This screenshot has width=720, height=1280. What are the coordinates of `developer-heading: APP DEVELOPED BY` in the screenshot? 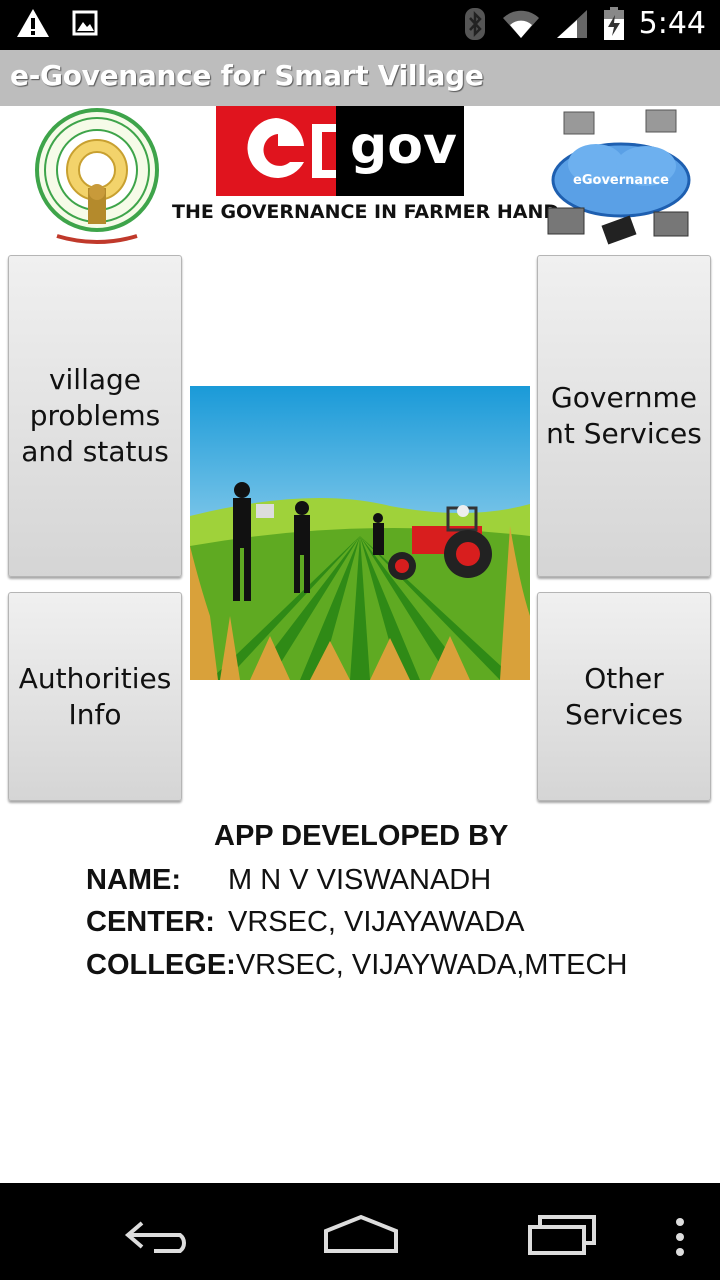 It's located at (361, 836).